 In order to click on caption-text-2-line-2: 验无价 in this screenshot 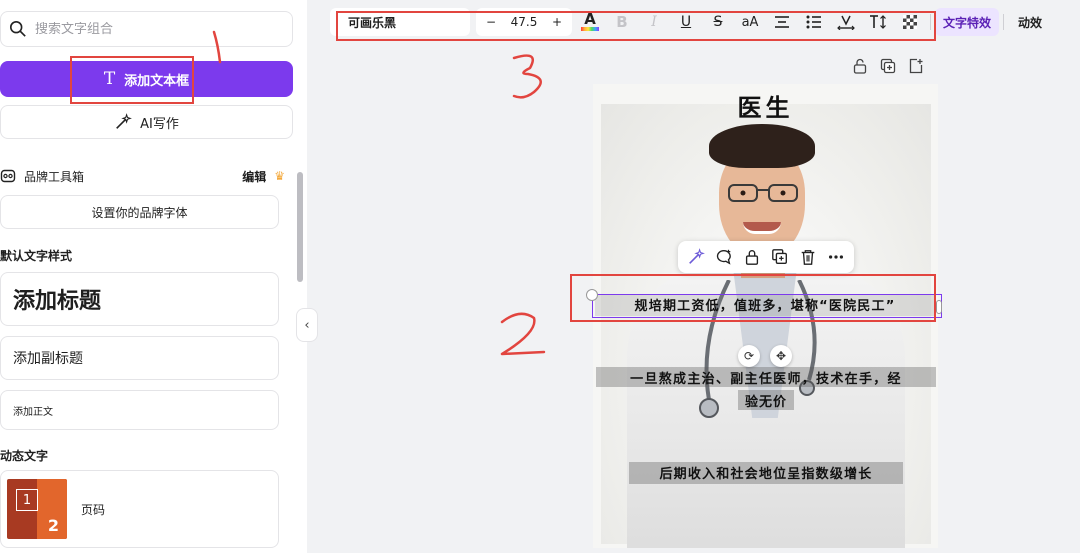, I will do `click(766, 400)`.